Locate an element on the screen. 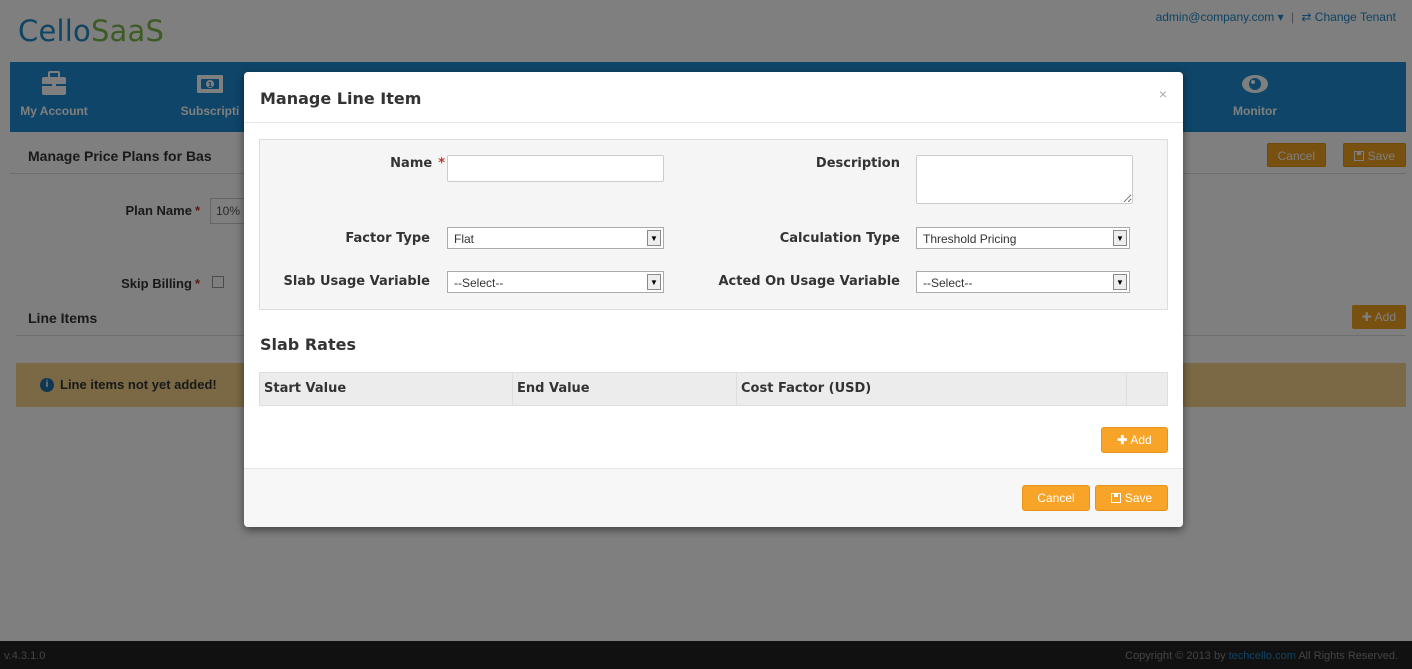  slab-usage-variable-select: --Select-- ▼ is located at coordinates (555, 282).